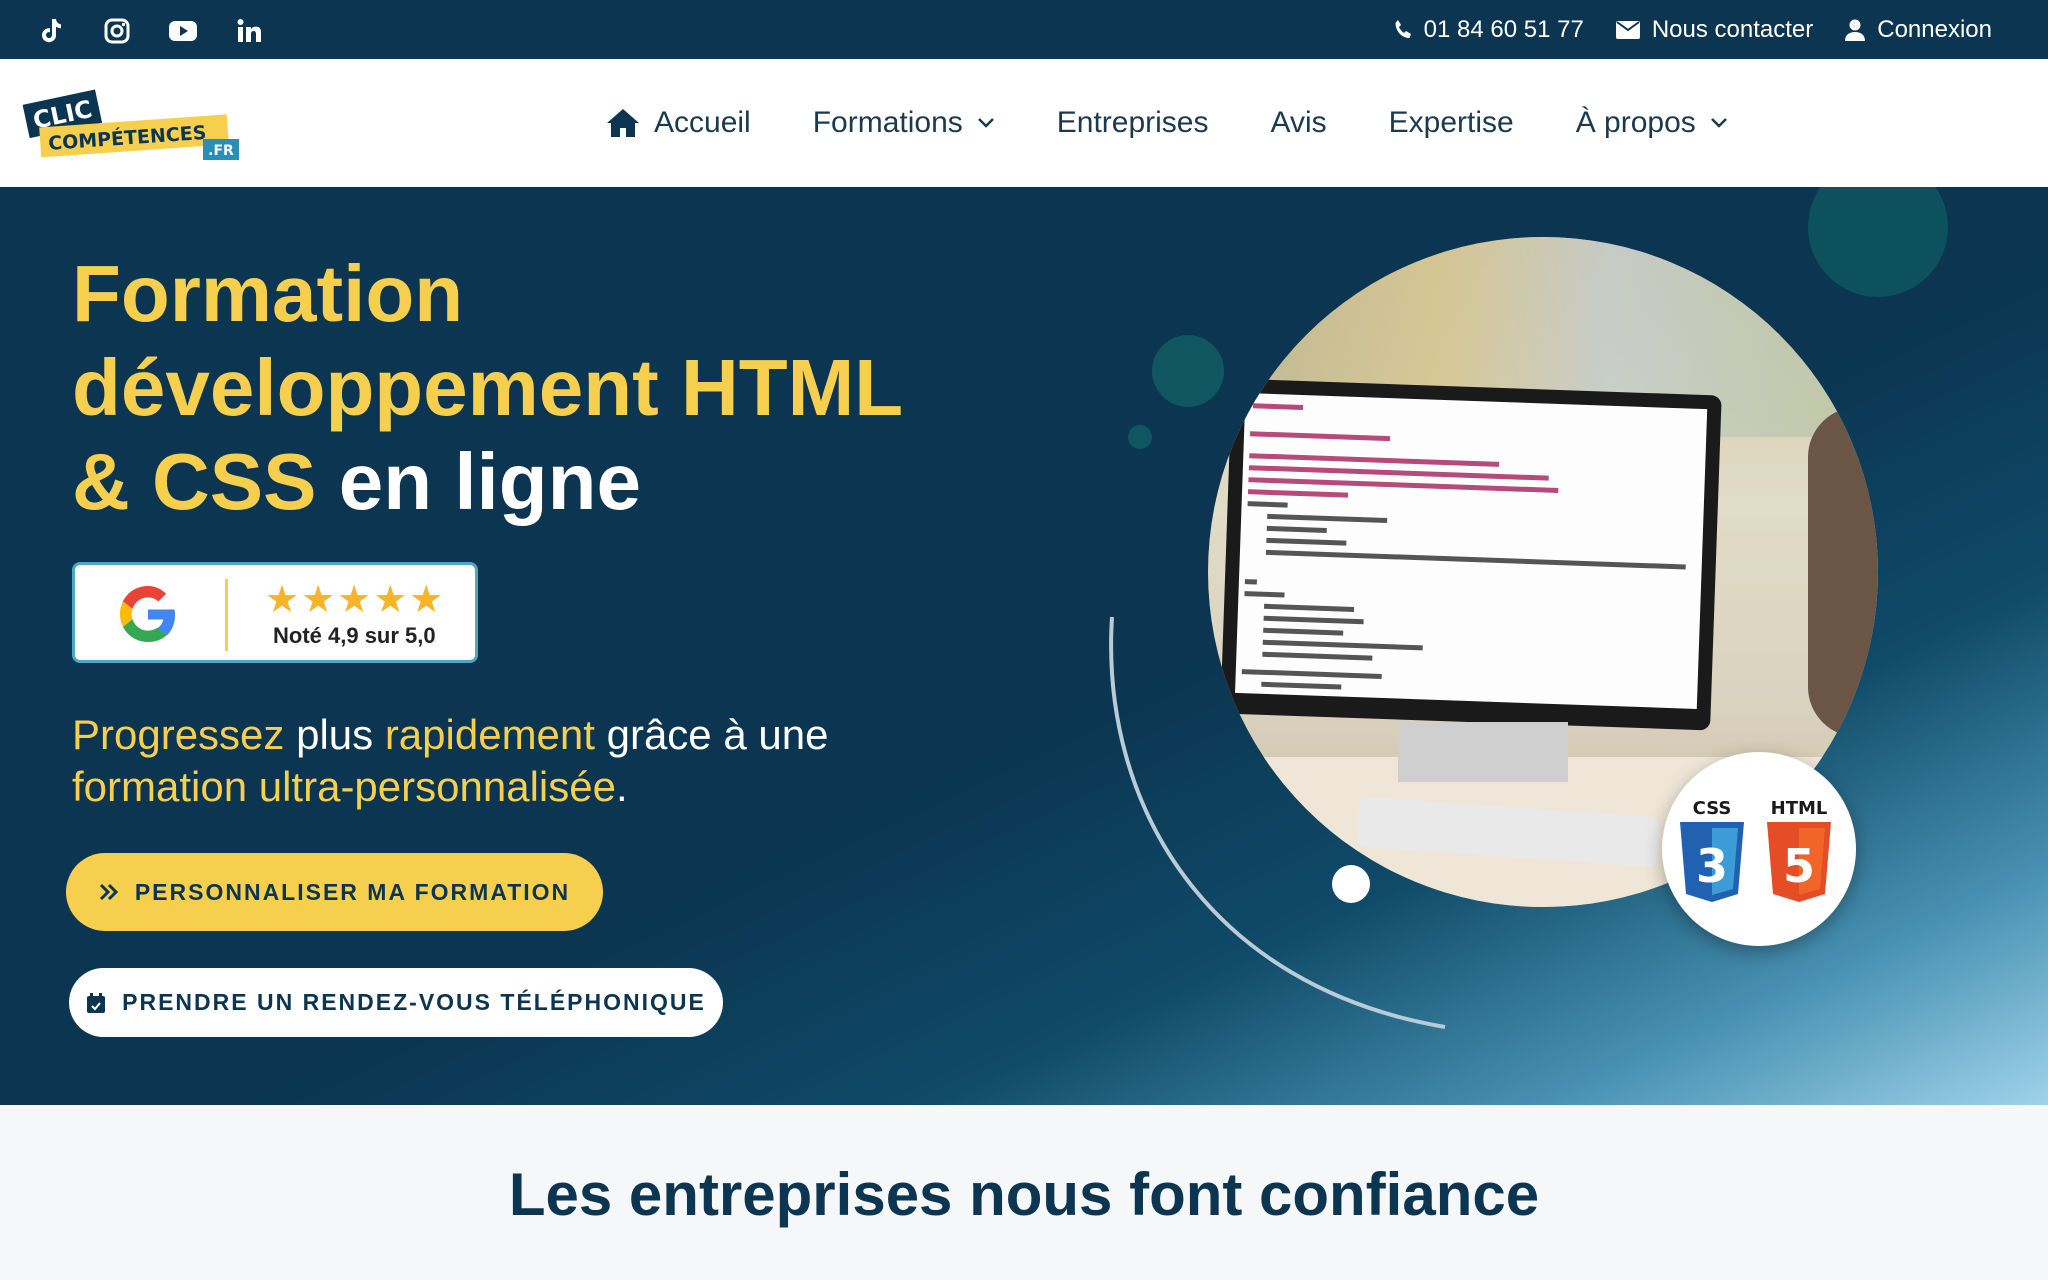 This screenshot has height=1280, width=2048. What do you see at coordinates (334, 734) in the screenshot?
I see `tagline-part: plus` at bounding box center [334, 734].